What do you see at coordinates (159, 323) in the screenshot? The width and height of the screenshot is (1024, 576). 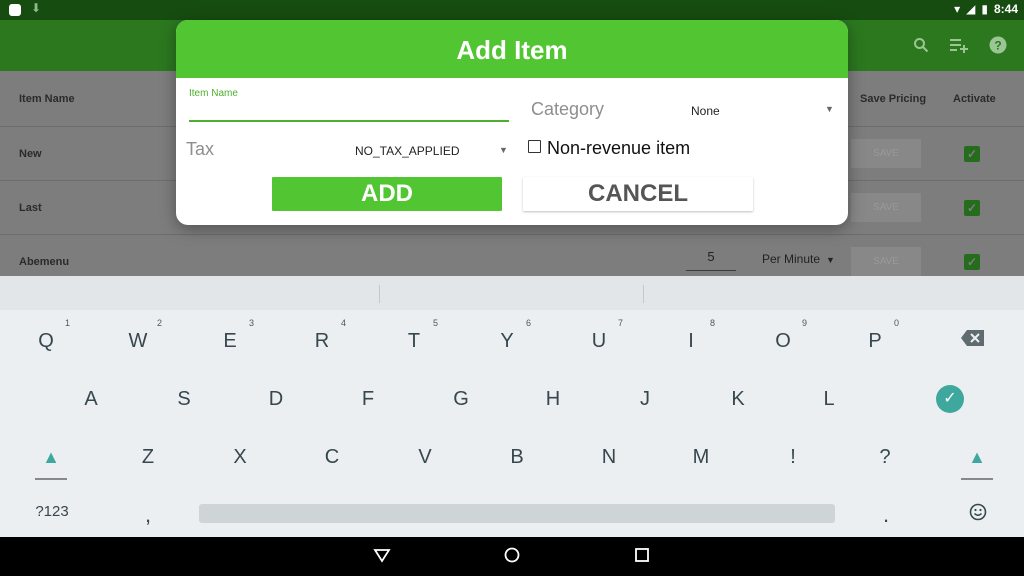 I see `key-hint: 2` at bounding box center [159, 323].